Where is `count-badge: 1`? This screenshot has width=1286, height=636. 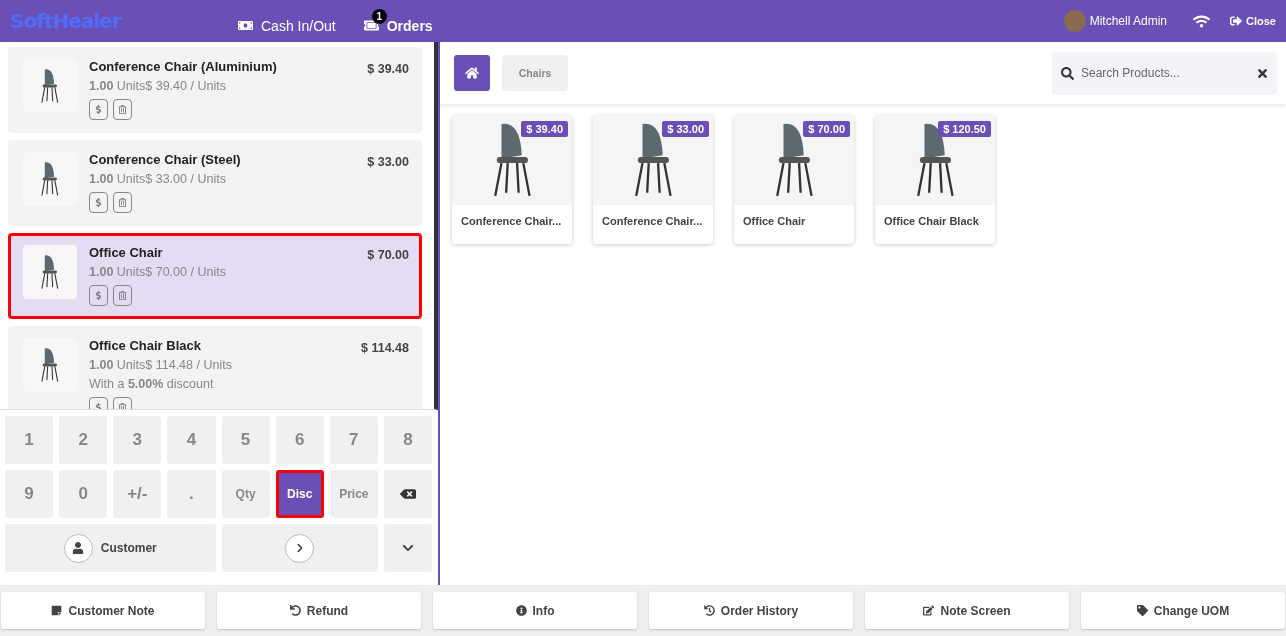
count-badge: 1 is located at coordinates (379, 16).